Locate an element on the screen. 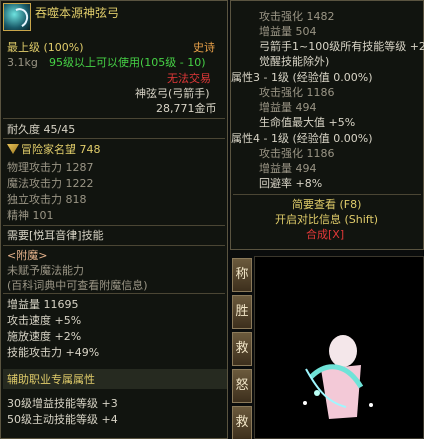 The width and height of the screenshot is (424, 439). enchant-header: <附魔> is located at coordinates (27, 255).